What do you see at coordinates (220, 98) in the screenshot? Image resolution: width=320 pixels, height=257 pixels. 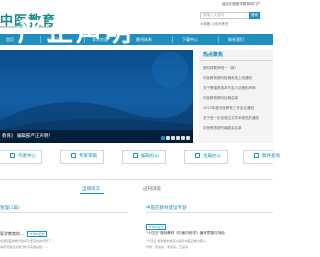 I see `hot-topic-item: 中医教育期刊征稿启事` at bounding box center [220, 98].